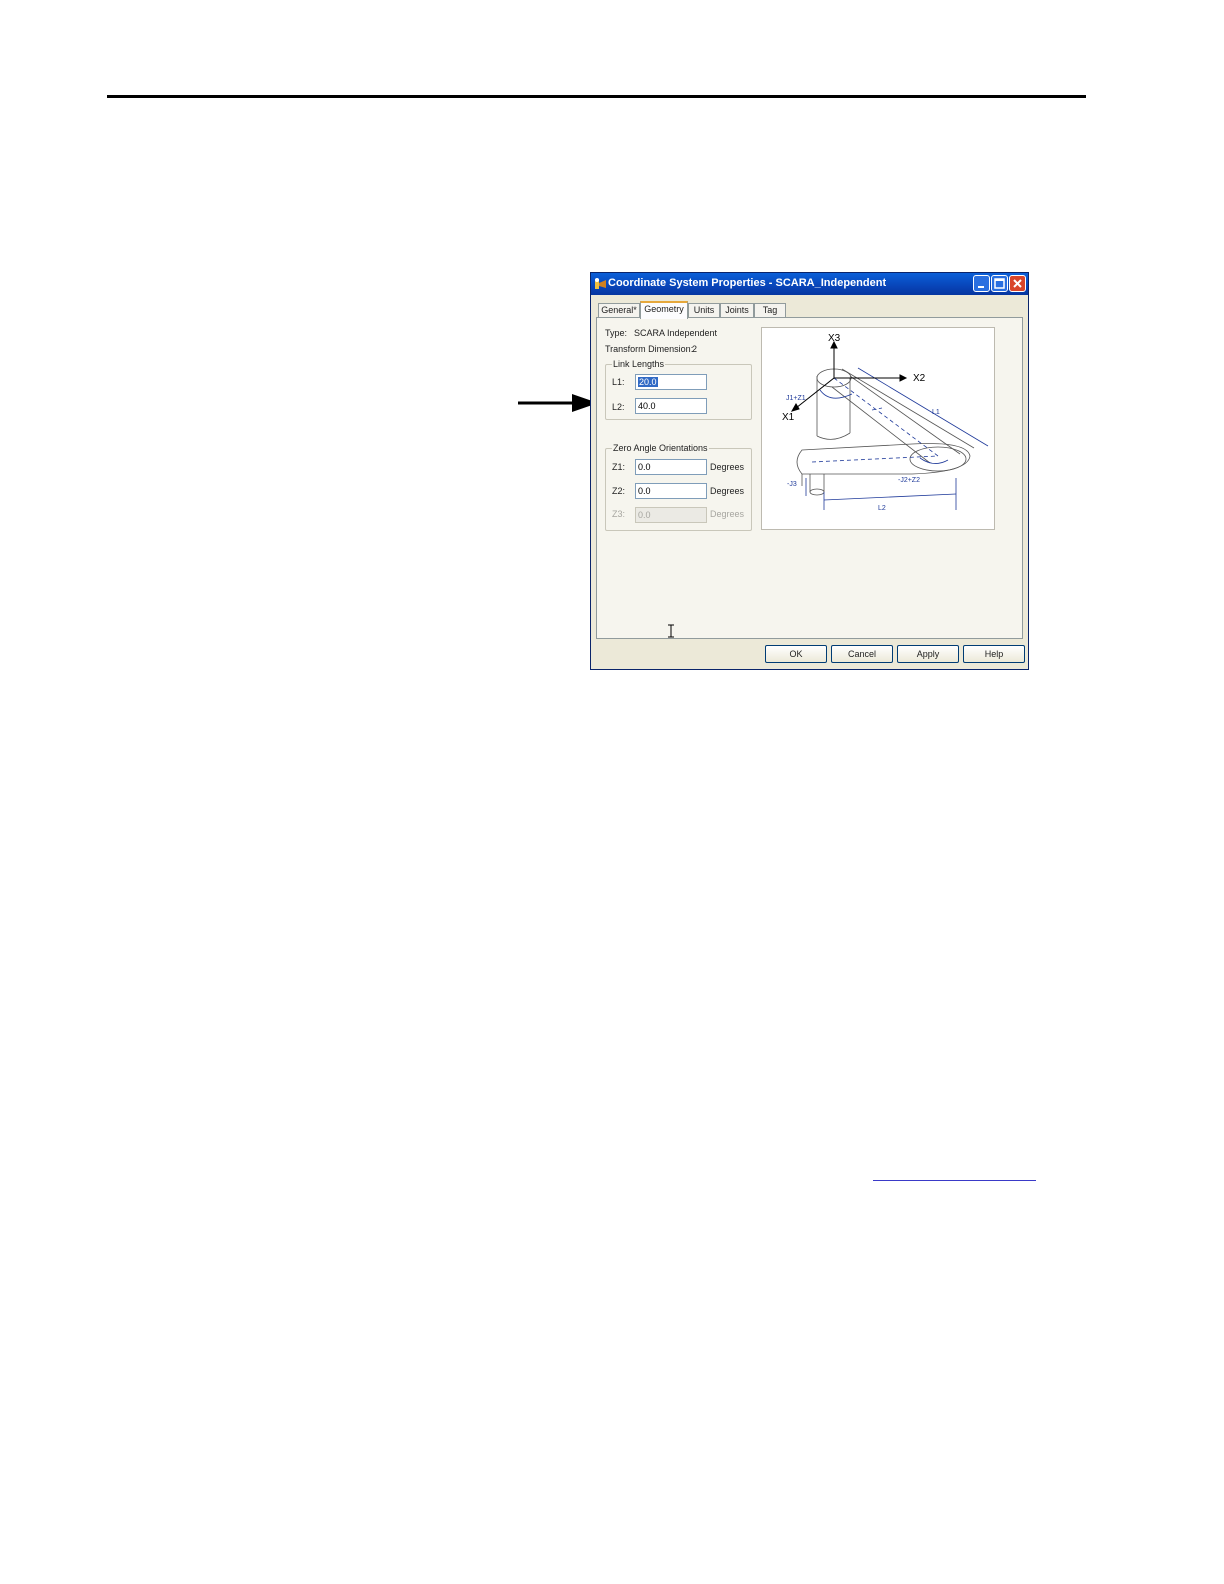 The image size is (1224, 1584). What do you see at coordinates (618, 407) in the screenshot?
I see `l2-label: L2:` at bounding box center [618, 407].